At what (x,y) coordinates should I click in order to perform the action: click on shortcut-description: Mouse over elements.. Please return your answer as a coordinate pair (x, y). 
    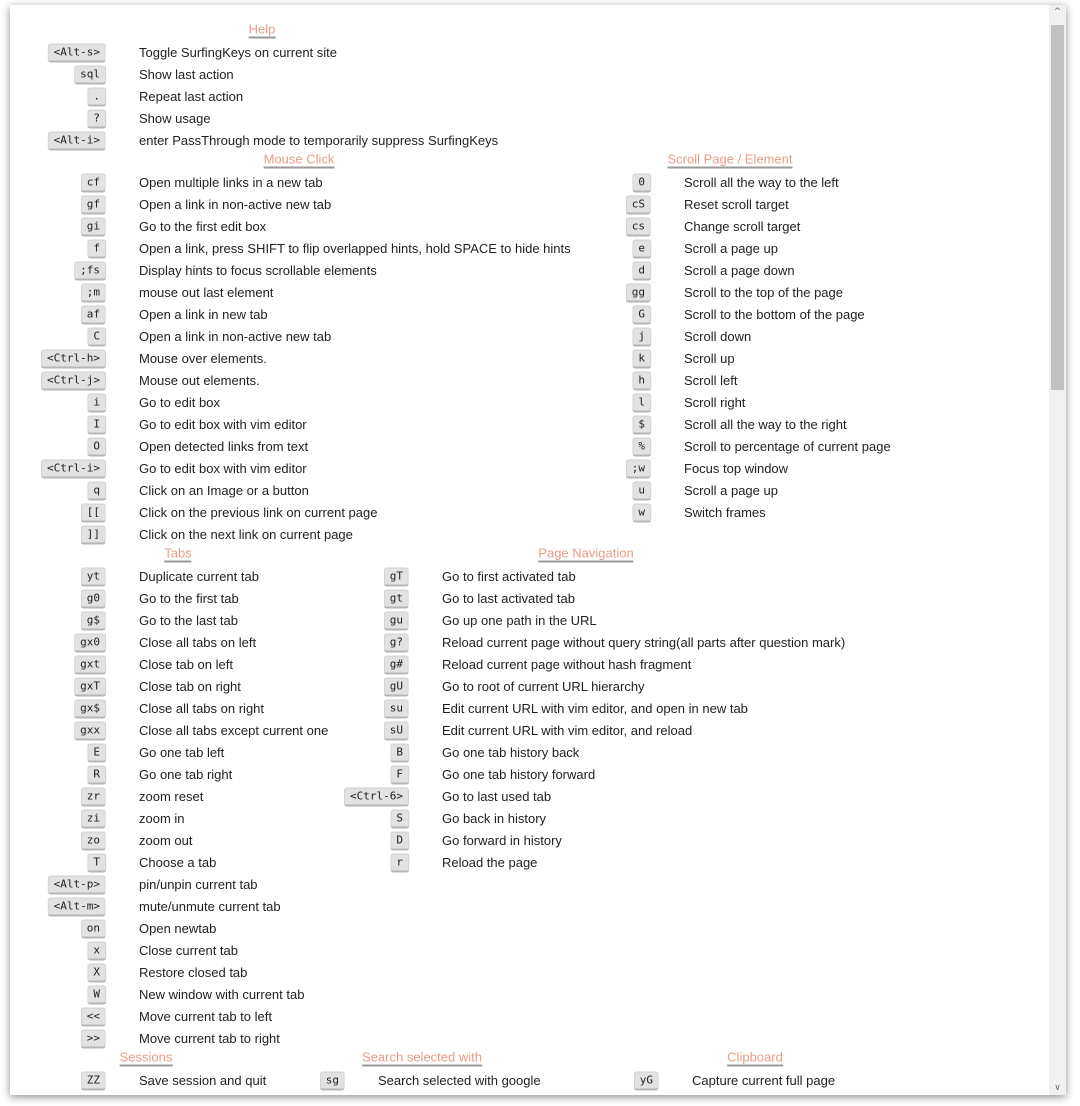
    Looking at the image, I should click on (203, 358).